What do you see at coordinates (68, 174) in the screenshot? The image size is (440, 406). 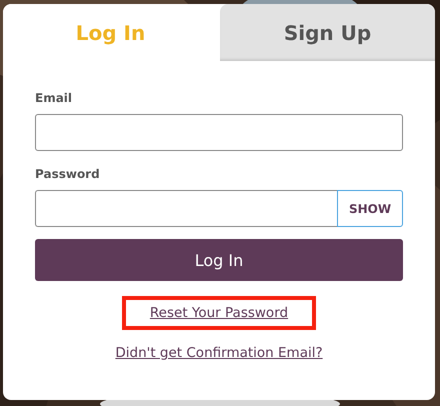 I see `field-label: Password` at bounding box center [68, 174].